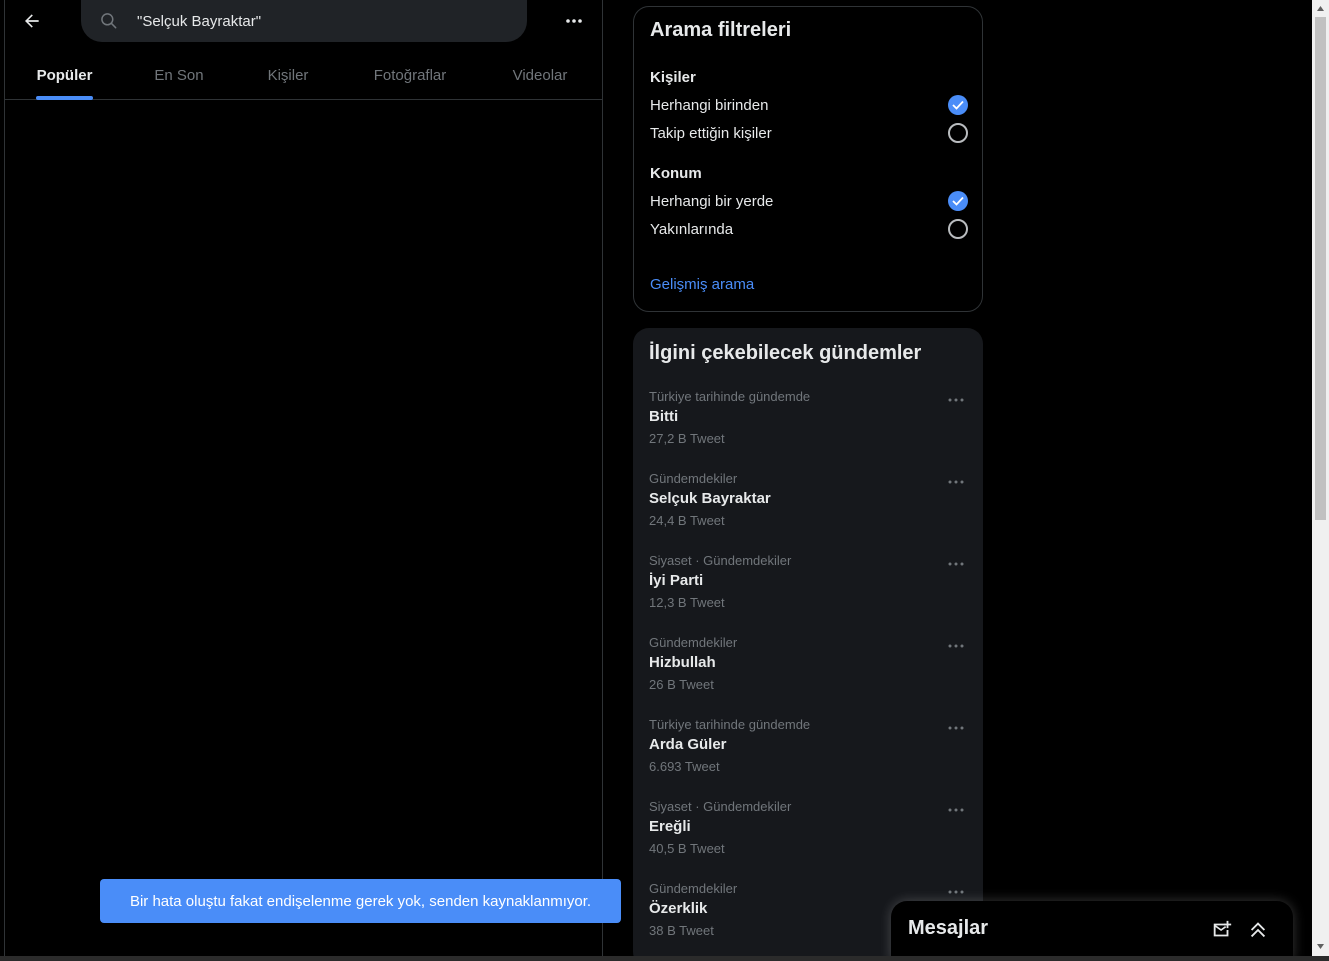  Describe the element at coordinates (673, 77) in the screenshot. I see `people-filter-heading: Kişiler` at that location.